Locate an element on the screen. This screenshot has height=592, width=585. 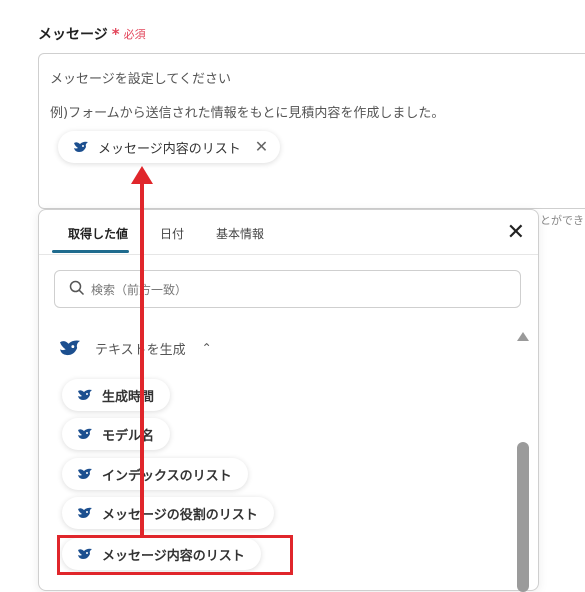
annotation-arrow-head is located at coordinates (142, 175).